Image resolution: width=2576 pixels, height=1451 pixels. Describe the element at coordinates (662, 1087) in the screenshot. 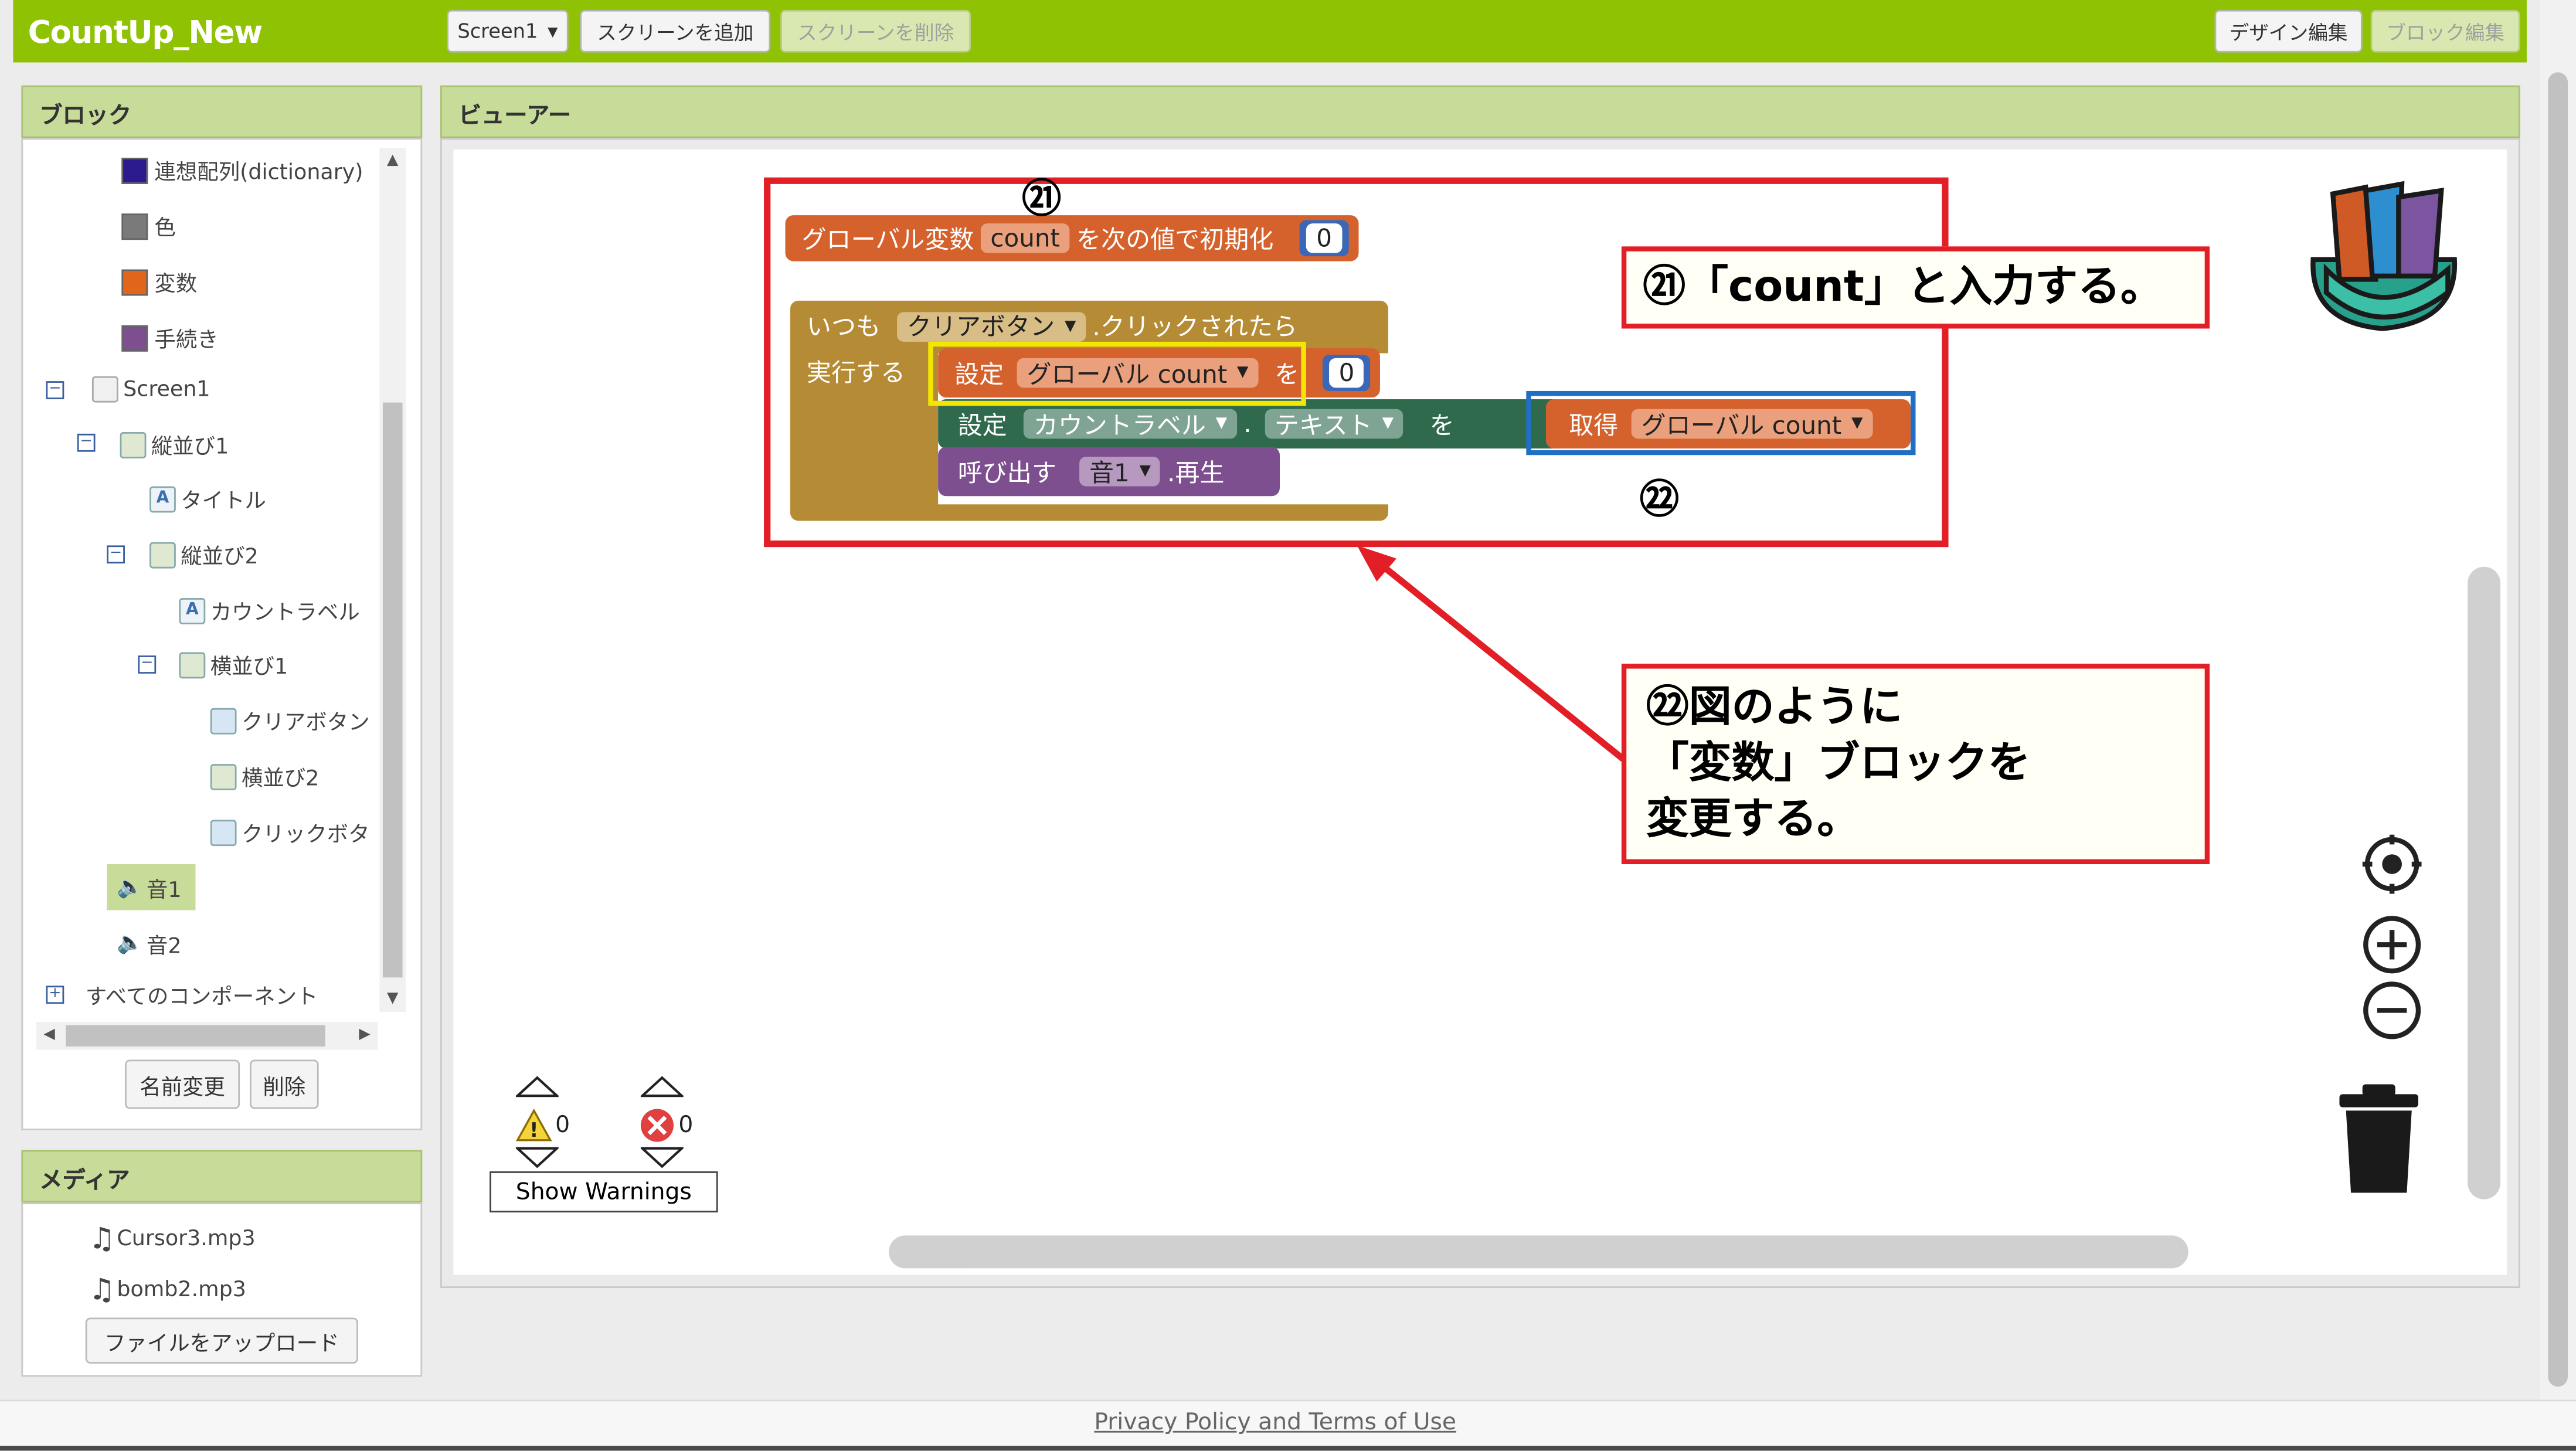

I see `error-prev-icon` at that location.